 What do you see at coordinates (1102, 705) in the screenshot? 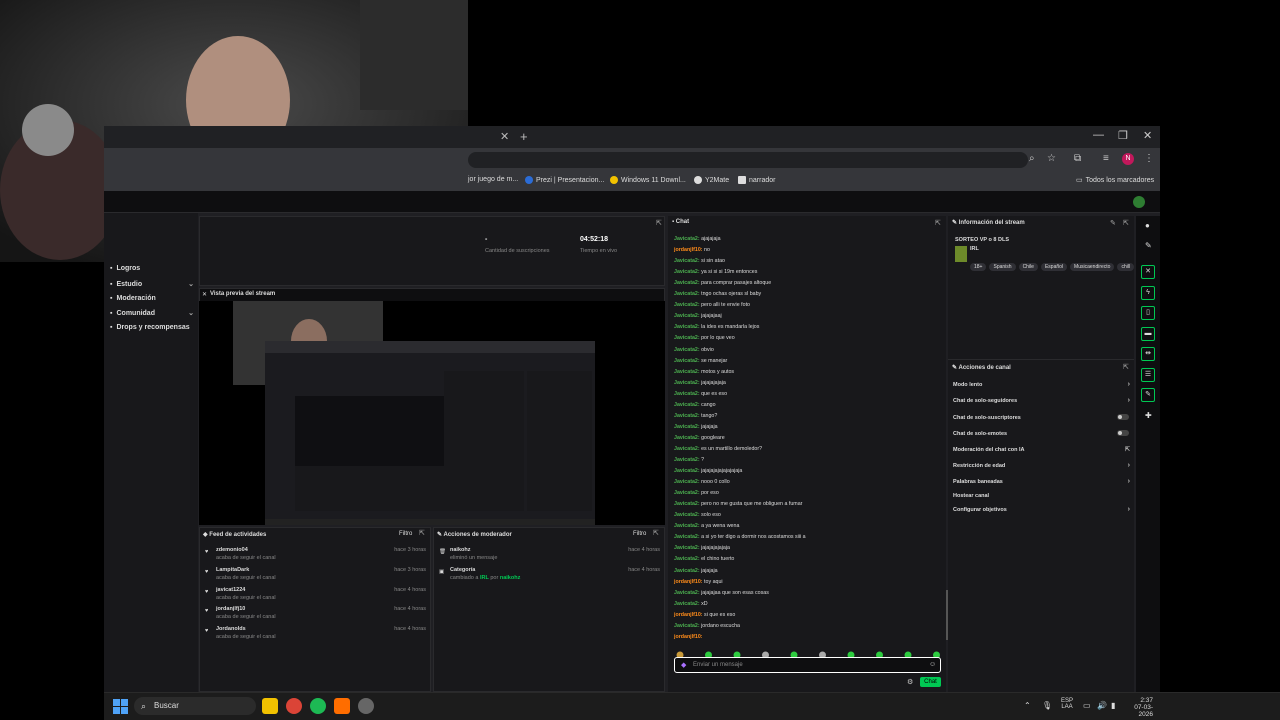
I see `volume-icon: 🔊` at bounding box center [1102, 705].